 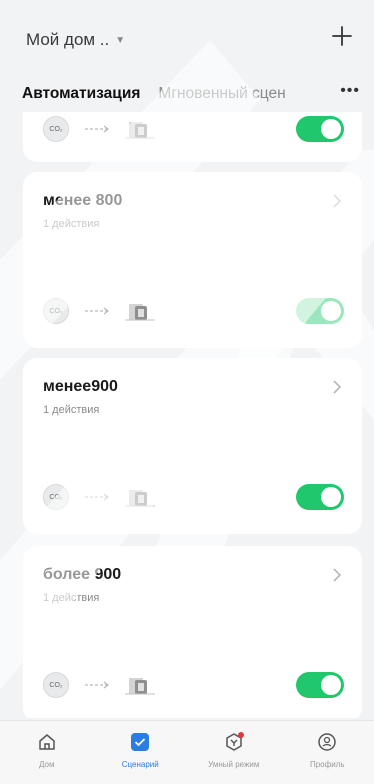 What do you see at coordinates (80, 386) in the screenshot?
I see `automation-title: менее900` at bounding box center [80, 386].